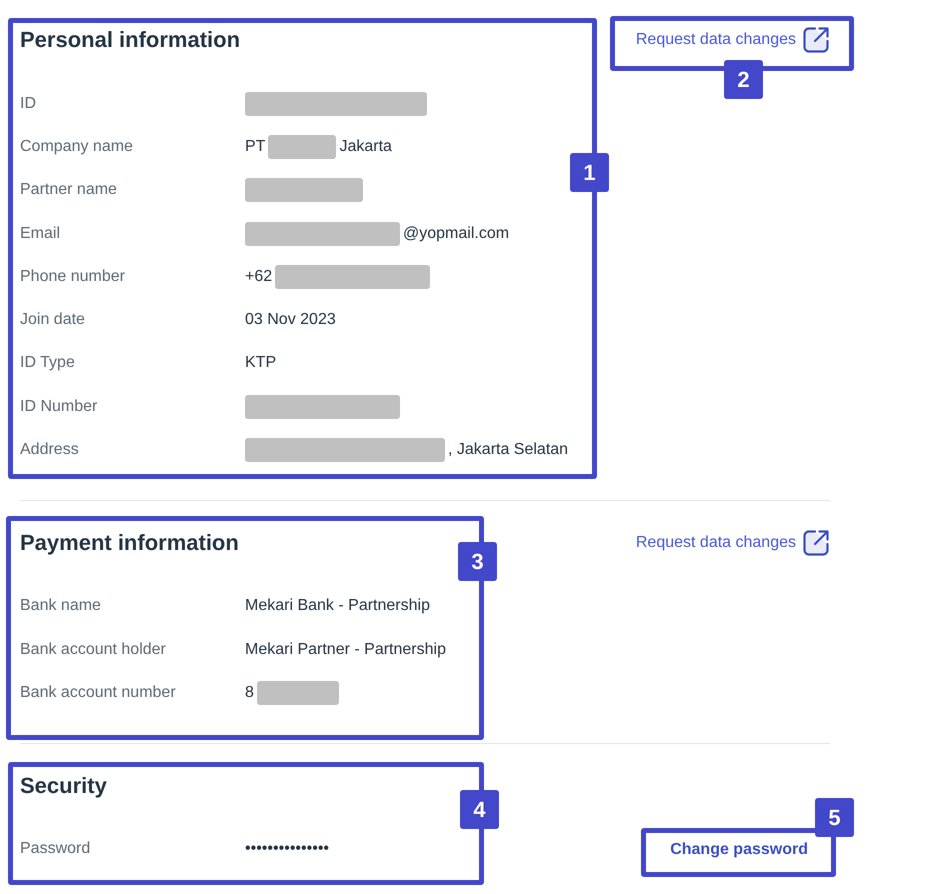 The width and height of the screenshot is (946, 894). What do you see at coordinates (345, 649) in the screenshot?
I see `field-value: Mekari Partner - Partnership` at bounding box center [345, 649].